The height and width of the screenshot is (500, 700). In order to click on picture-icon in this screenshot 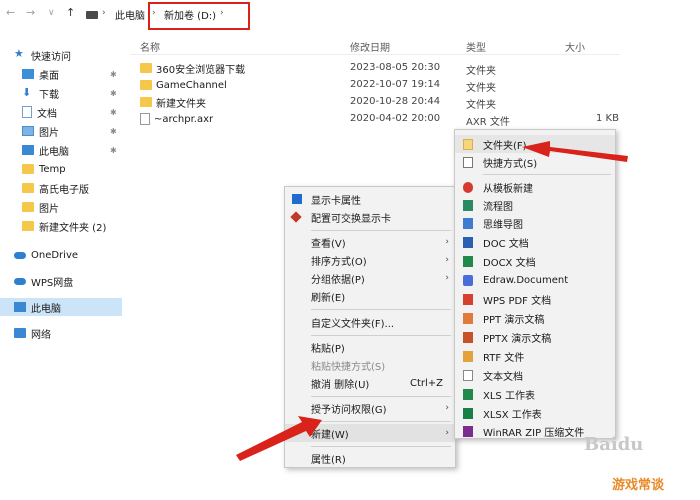, I will do `click(28, 131)`.